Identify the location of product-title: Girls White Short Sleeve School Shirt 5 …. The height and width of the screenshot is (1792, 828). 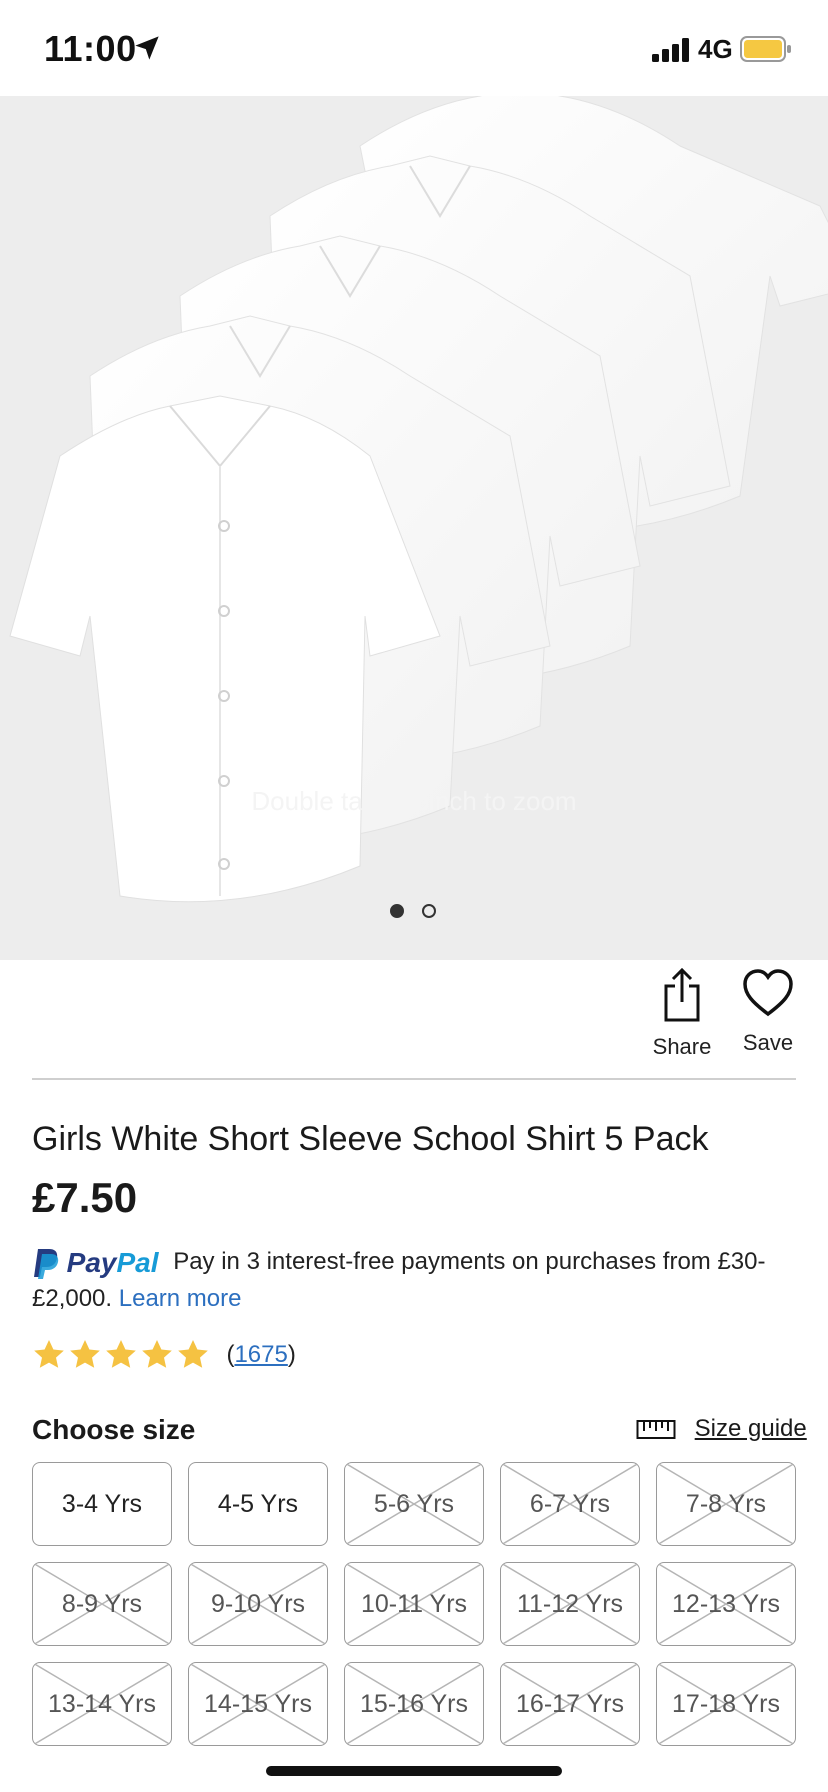
(370, 1139).